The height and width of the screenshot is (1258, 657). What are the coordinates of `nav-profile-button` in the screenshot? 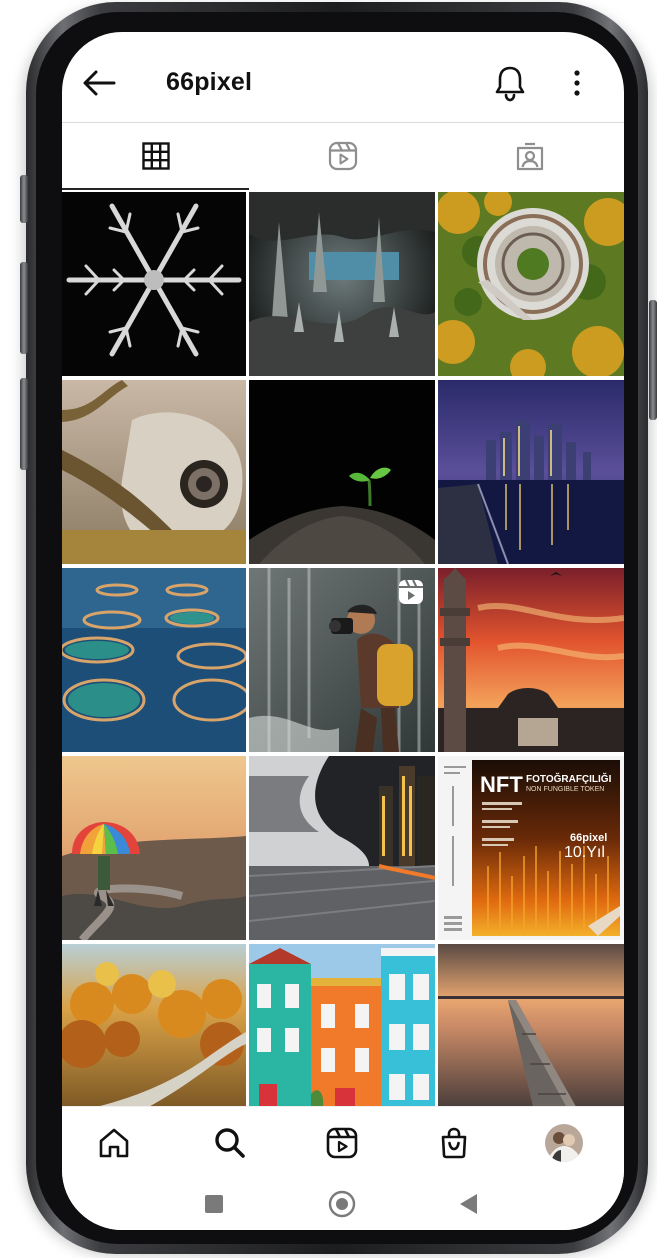 It's located at (564, 1143).